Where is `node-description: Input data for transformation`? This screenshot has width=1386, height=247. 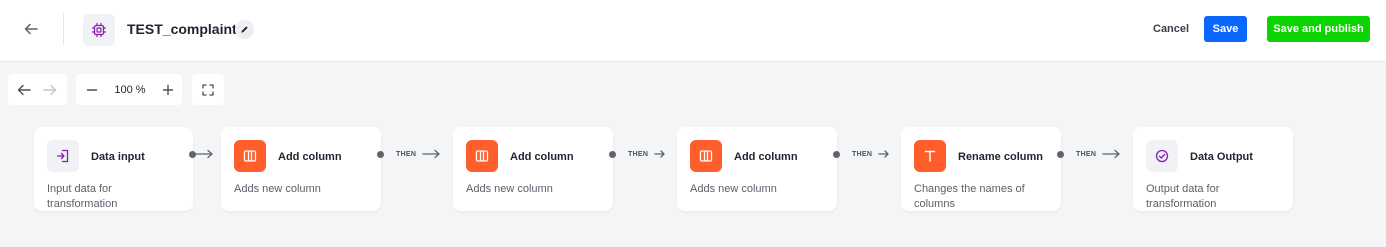 node-description: Input data for transformation is located at coordinates (82, 196).